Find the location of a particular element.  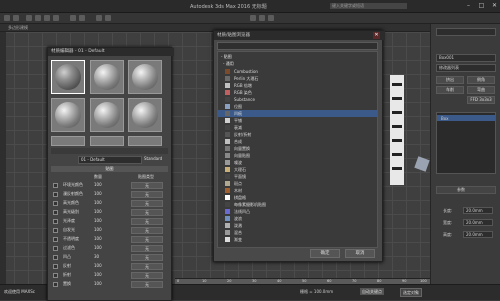

modifier-list-dropdown: 修改器列表 is located at coordinates (466, 68).